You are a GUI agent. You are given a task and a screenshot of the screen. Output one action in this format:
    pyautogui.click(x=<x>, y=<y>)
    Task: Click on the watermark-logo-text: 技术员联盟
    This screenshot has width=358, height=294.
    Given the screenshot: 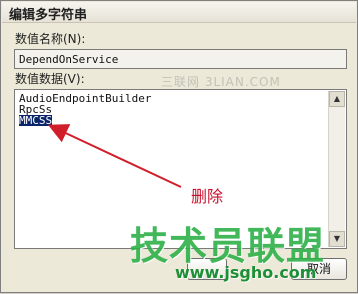 What is the action you would take?
    pyautogui.click(x=228, y=246)
    